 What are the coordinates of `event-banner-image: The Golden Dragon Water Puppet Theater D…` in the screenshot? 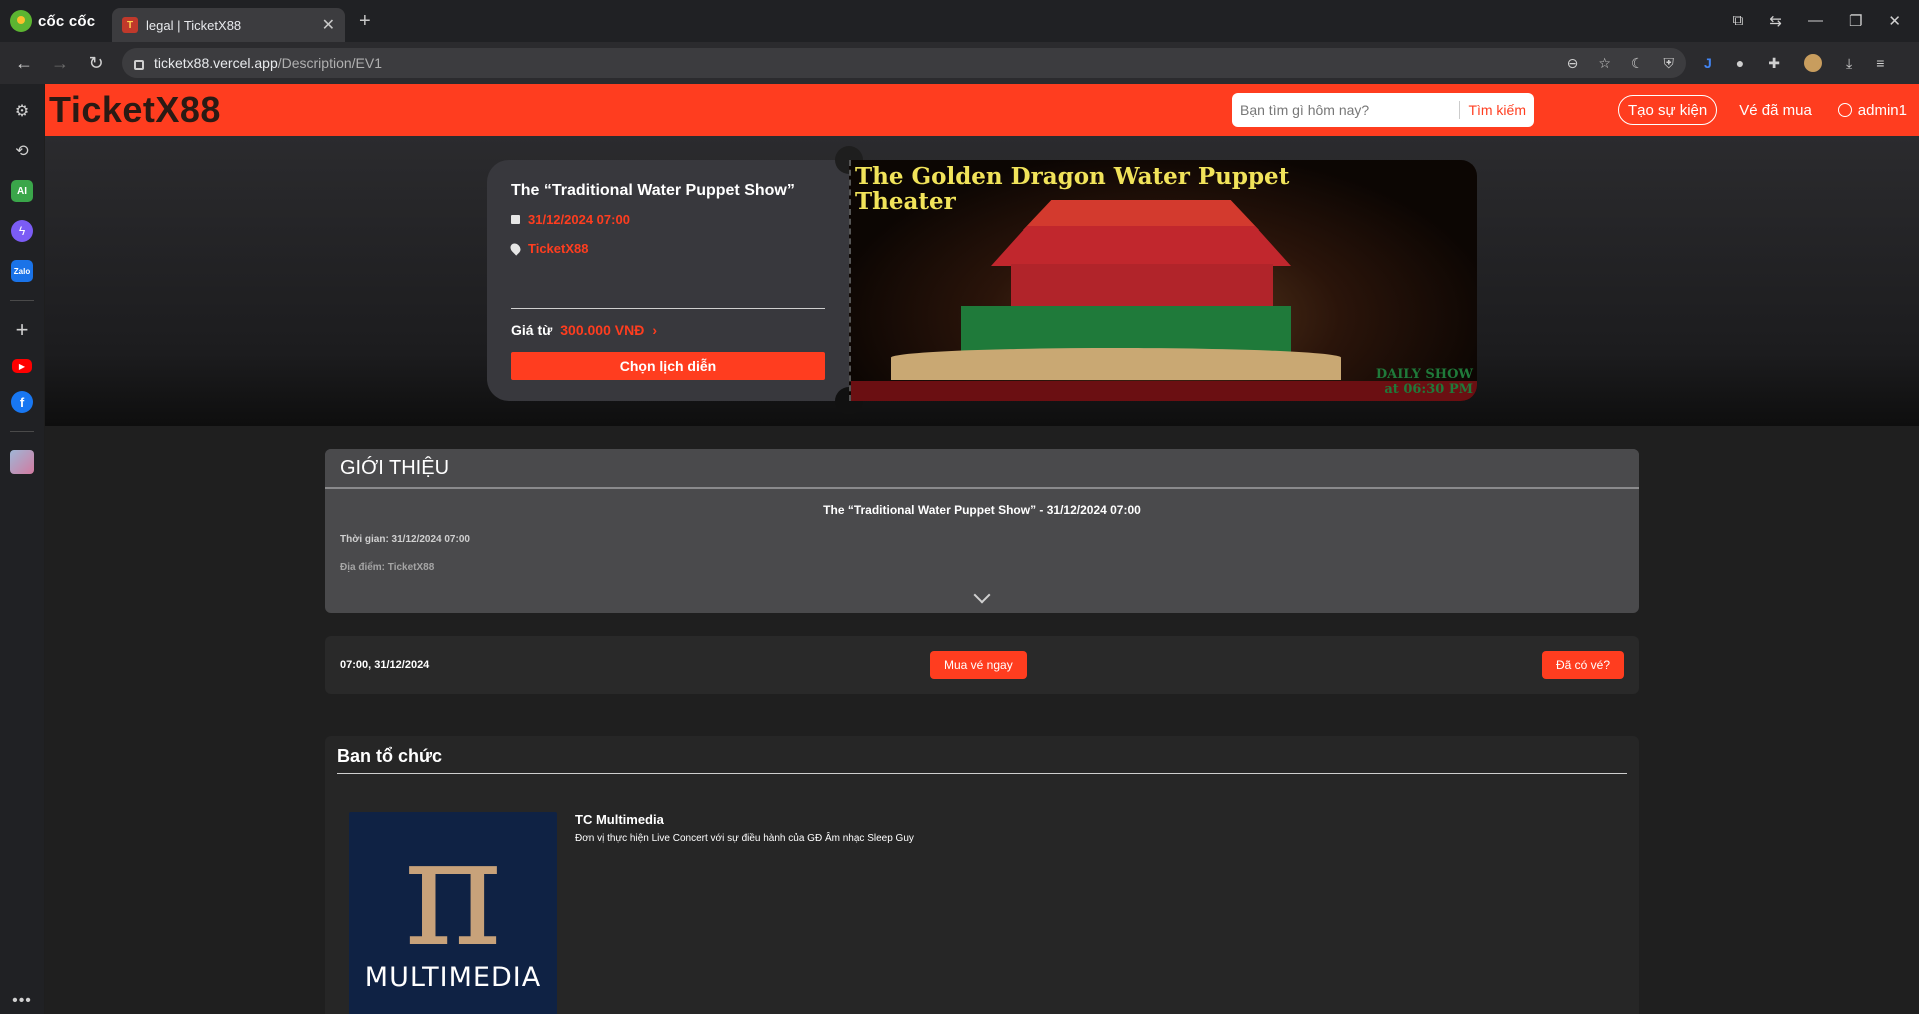 It's located at (1163, 280).